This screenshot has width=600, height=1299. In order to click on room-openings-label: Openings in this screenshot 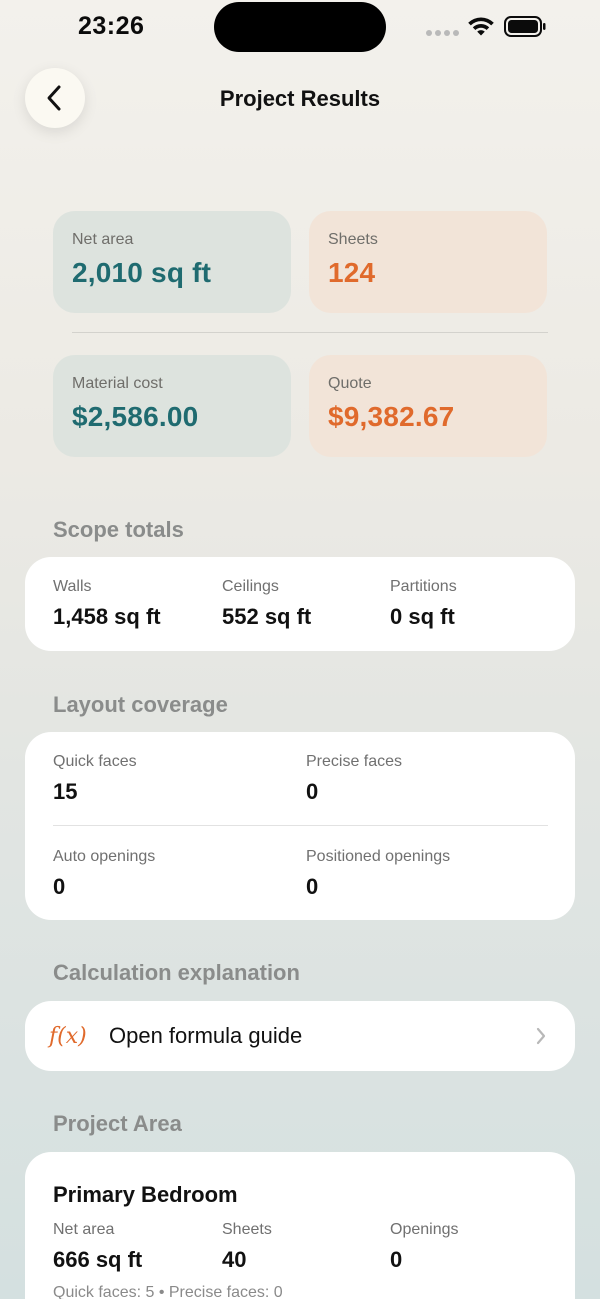, I will do `click(424, 1229)`.